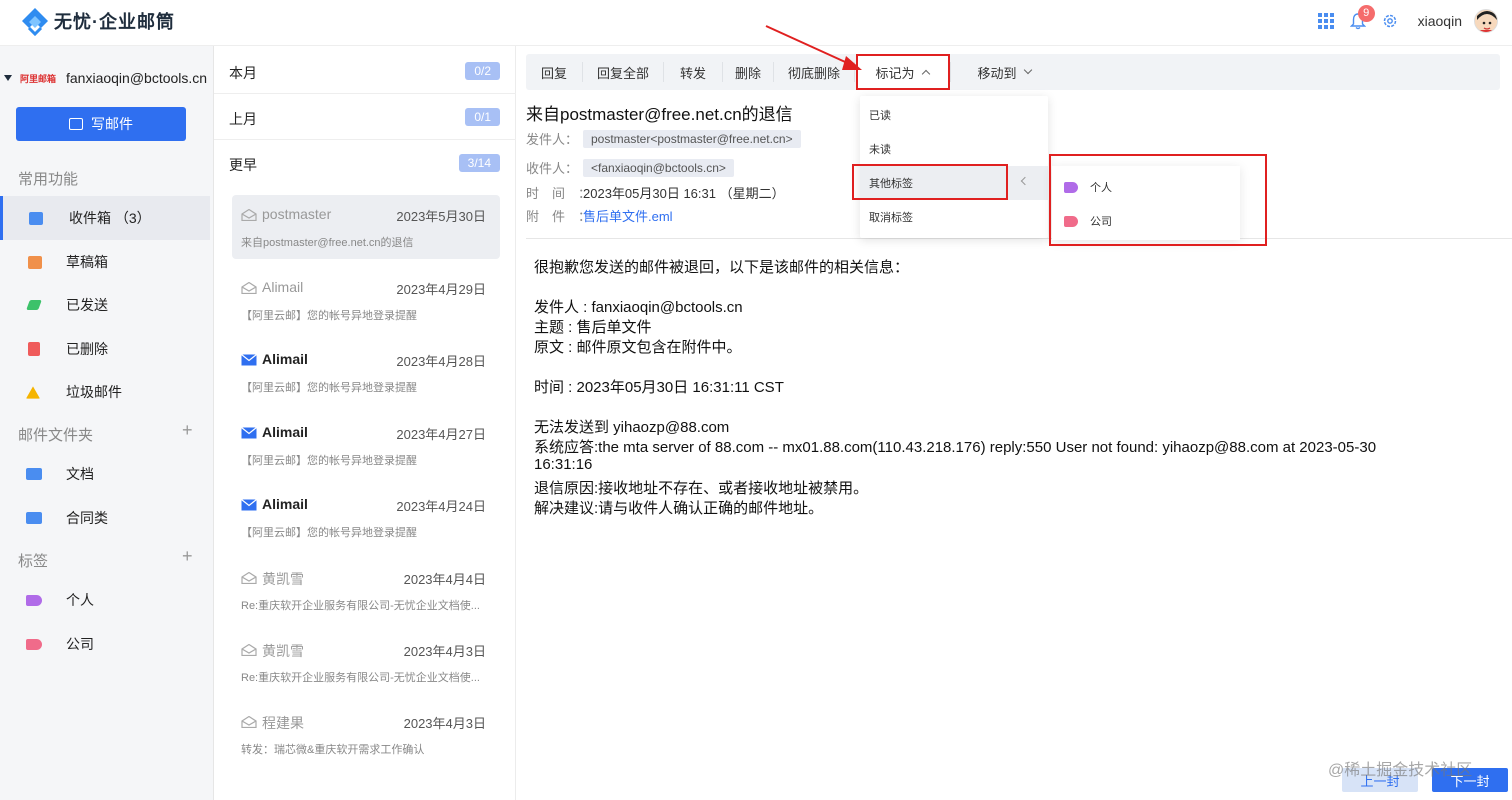 This screenshot has width=1512, height=800. Describe the element at coordinates (813, 47) in the screenshot. I see `annotation-arrow-icon` at that location.